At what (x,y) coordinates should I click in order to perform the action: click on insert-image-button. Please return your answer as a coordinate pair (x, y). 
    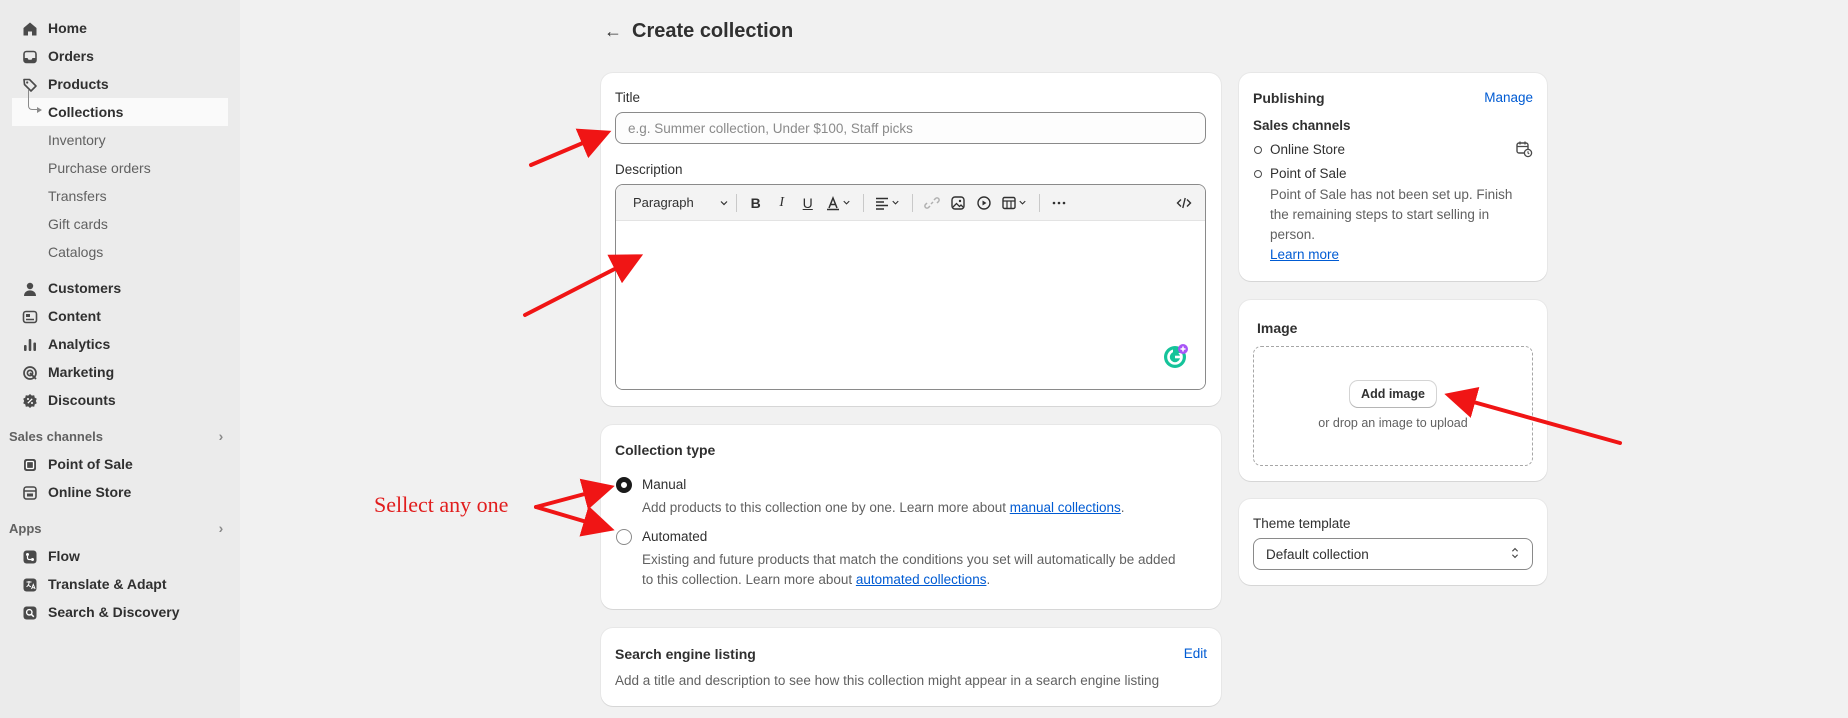
    Looking at the image, I should click on (958, 203).